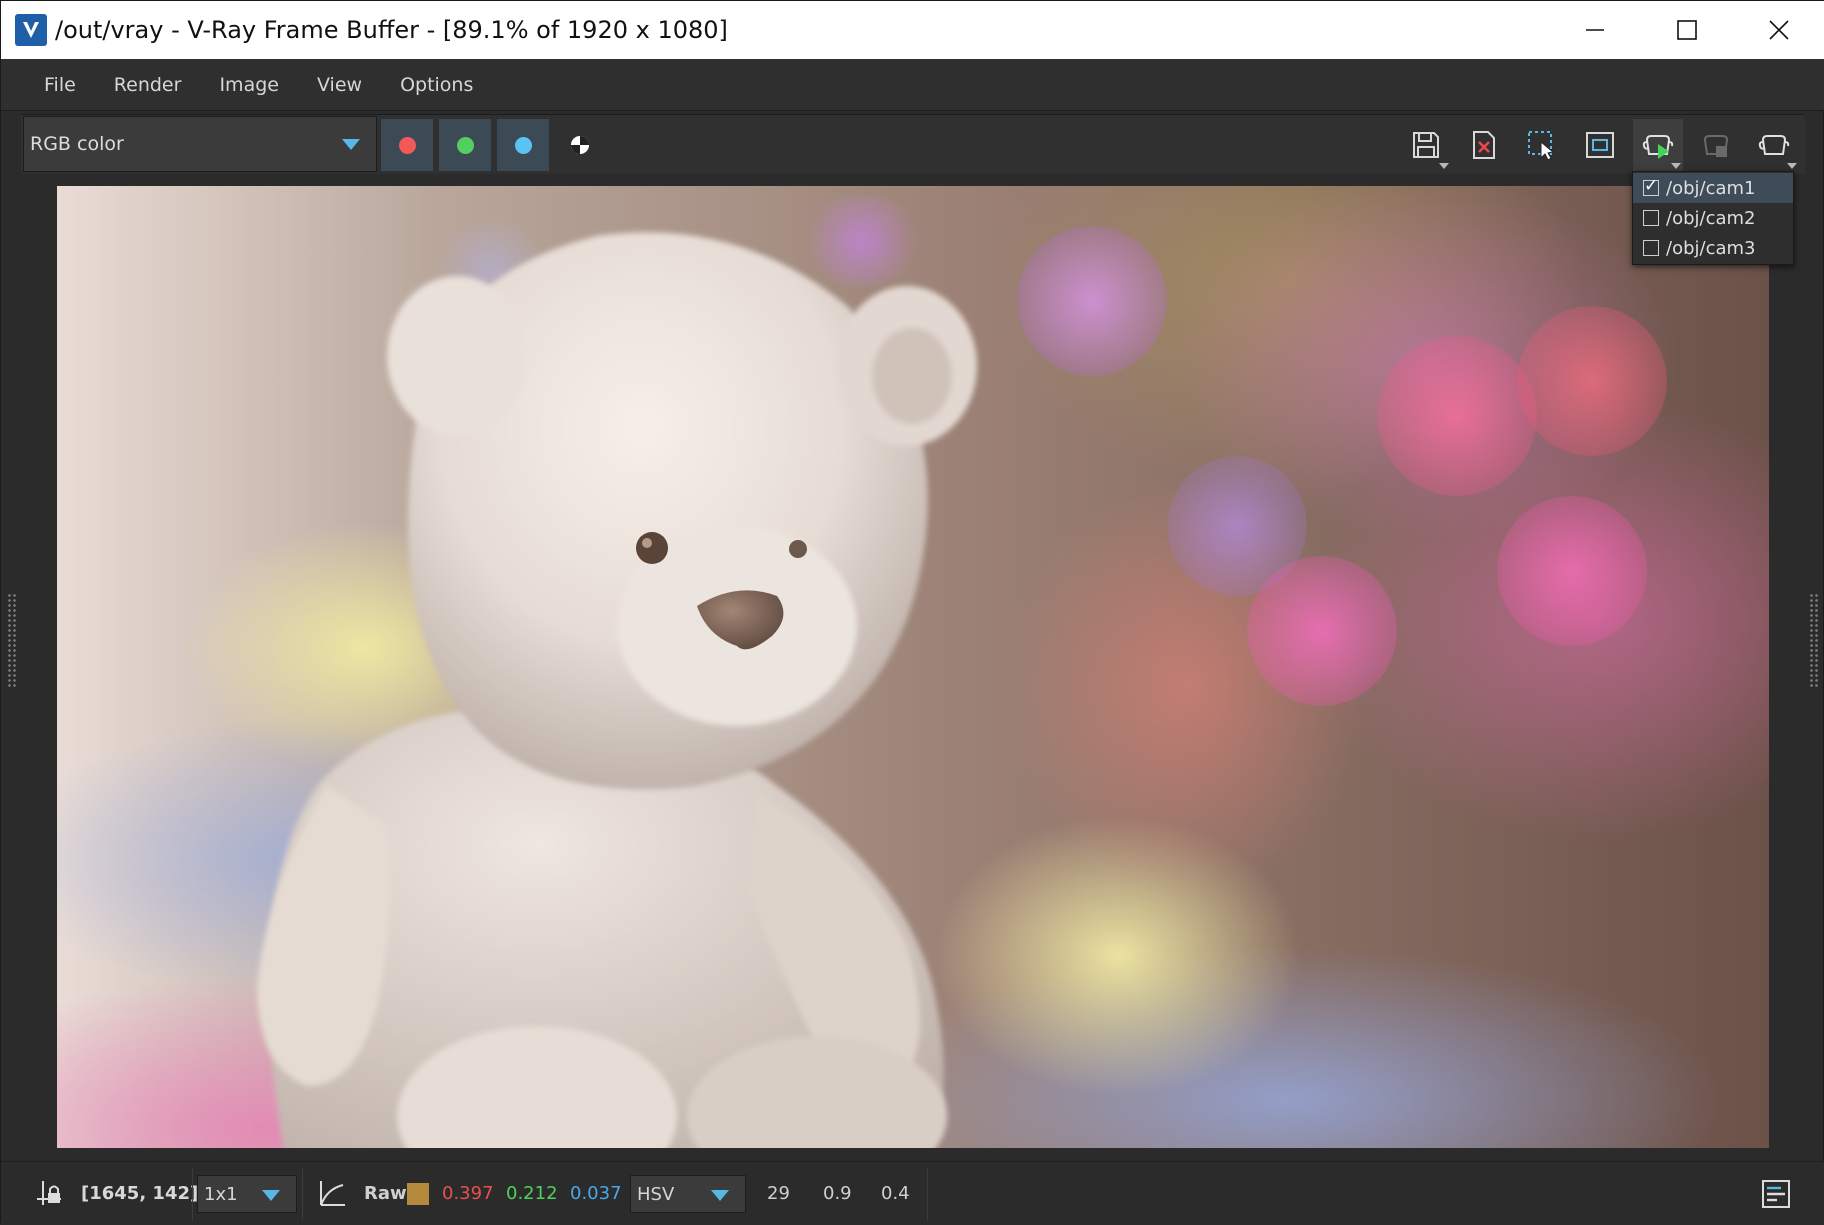 The height and width of the screenshot is (1225, 1824). I want to click on alpha-channel-button, so click(580, 145).